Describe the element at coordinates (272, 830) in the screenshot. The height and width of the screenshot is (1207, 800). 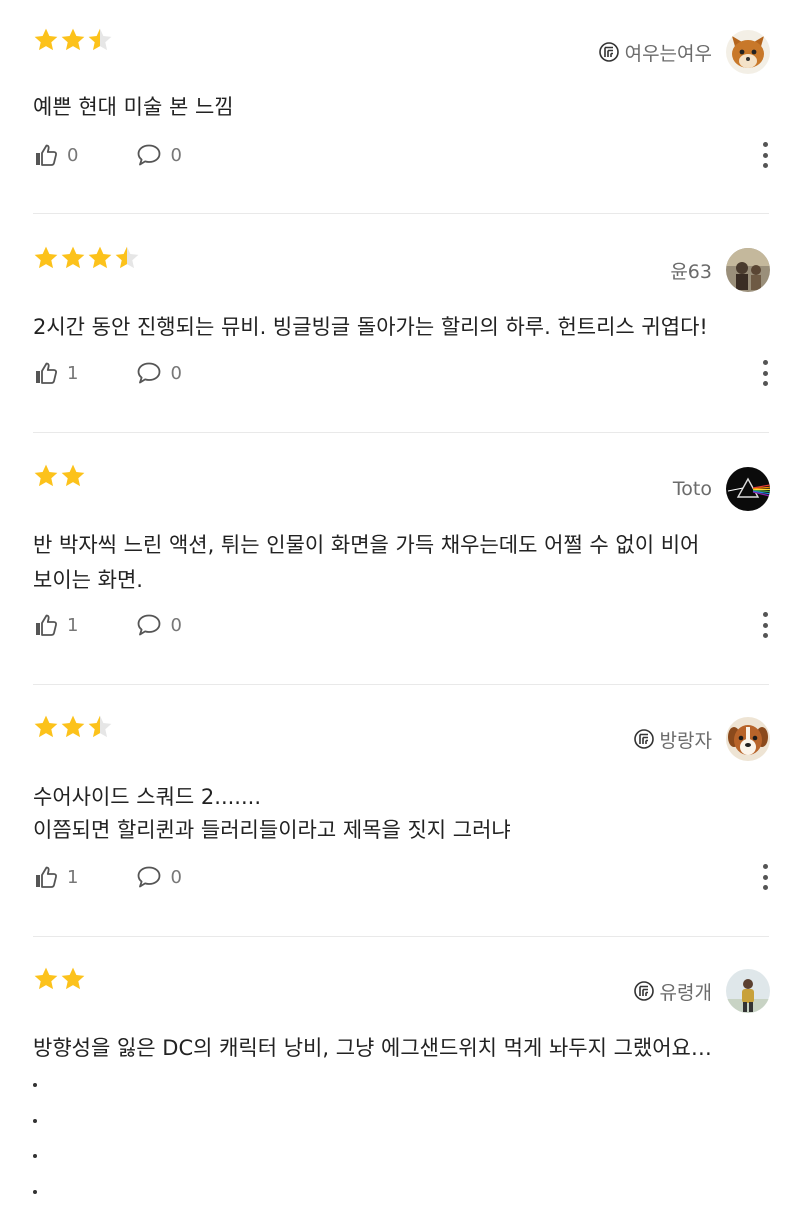
I see `review-text: 이쯤되면 할리퀸과 들러리들이라고 제목을 짓지 그러냐` at that location.